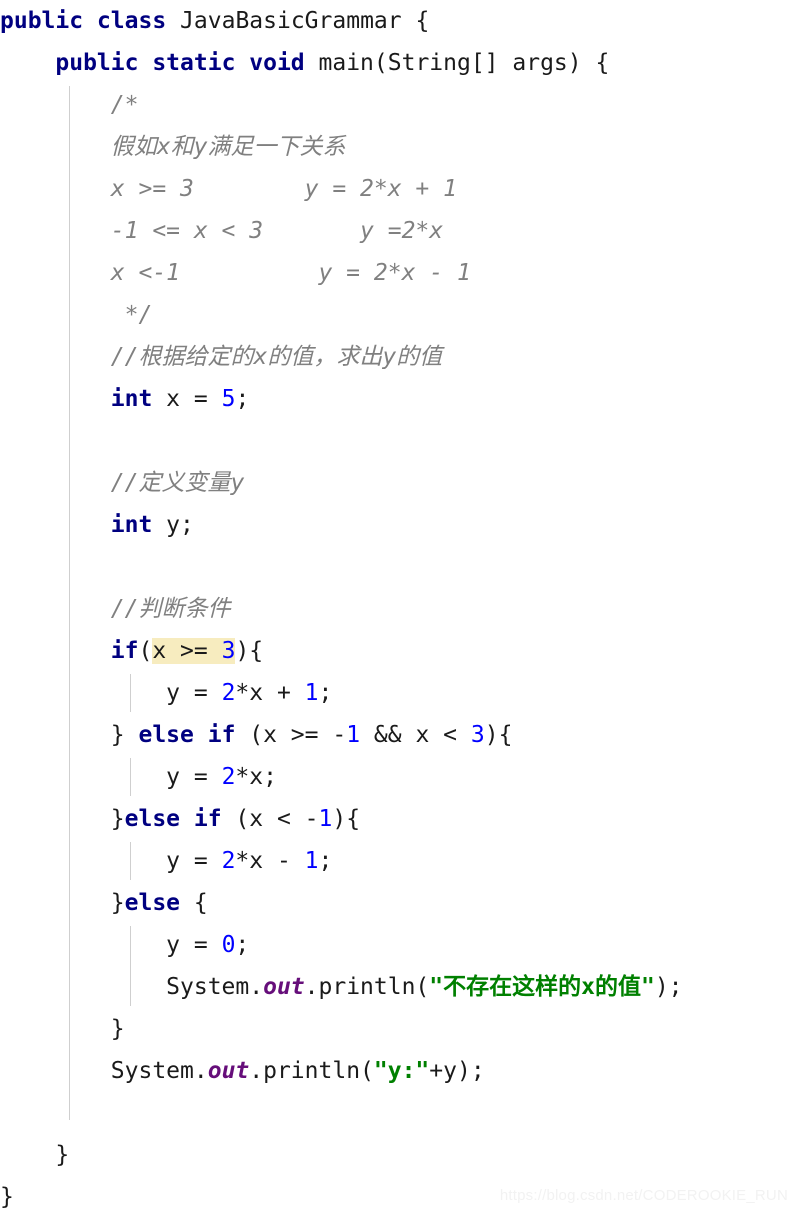 The width and height of the screenshot is (796, 1218). Describe the element at coordinates (398, 483) in the screenshot. I see `code-line-12: //定义变量y` at that location.